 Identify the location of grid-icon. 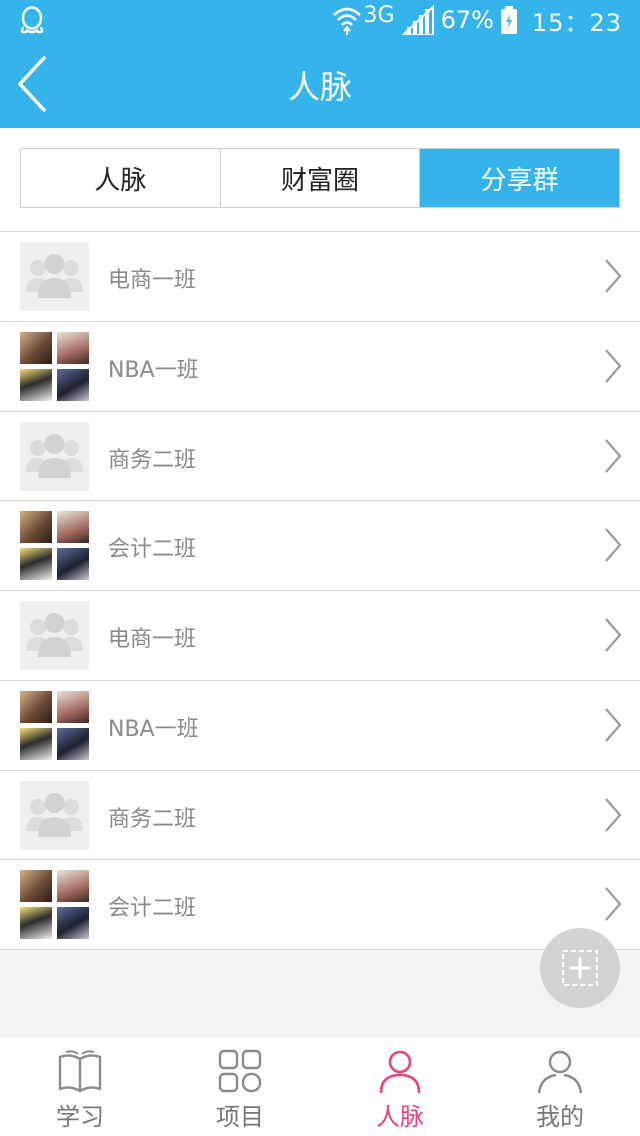
(240, 1071).